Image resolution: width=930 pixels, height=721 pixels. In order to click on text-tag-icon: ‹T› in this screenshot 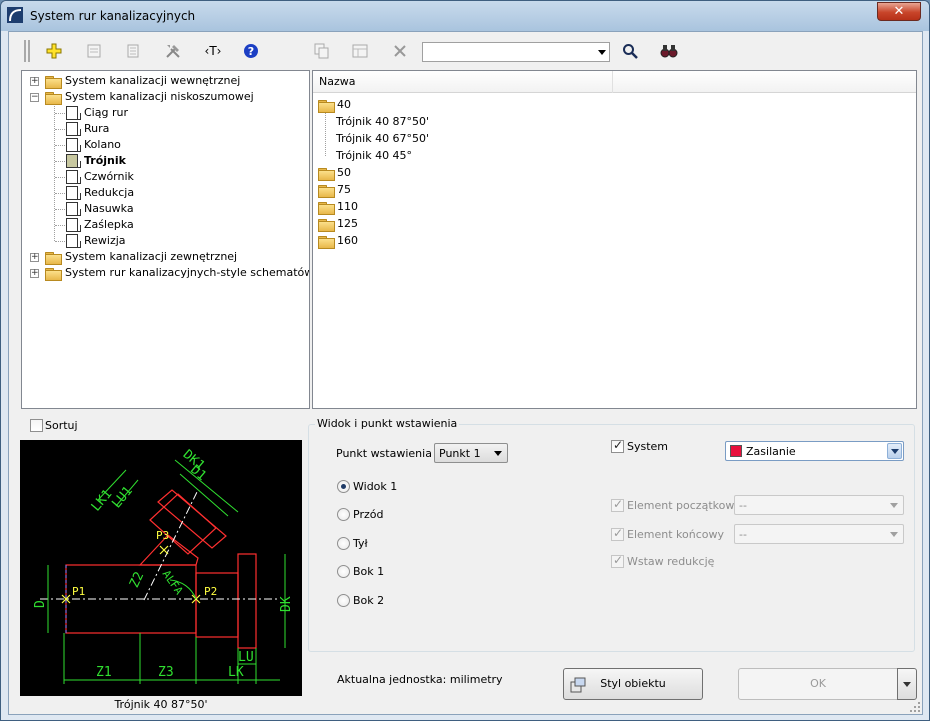, I will do `click(213, 51)`.